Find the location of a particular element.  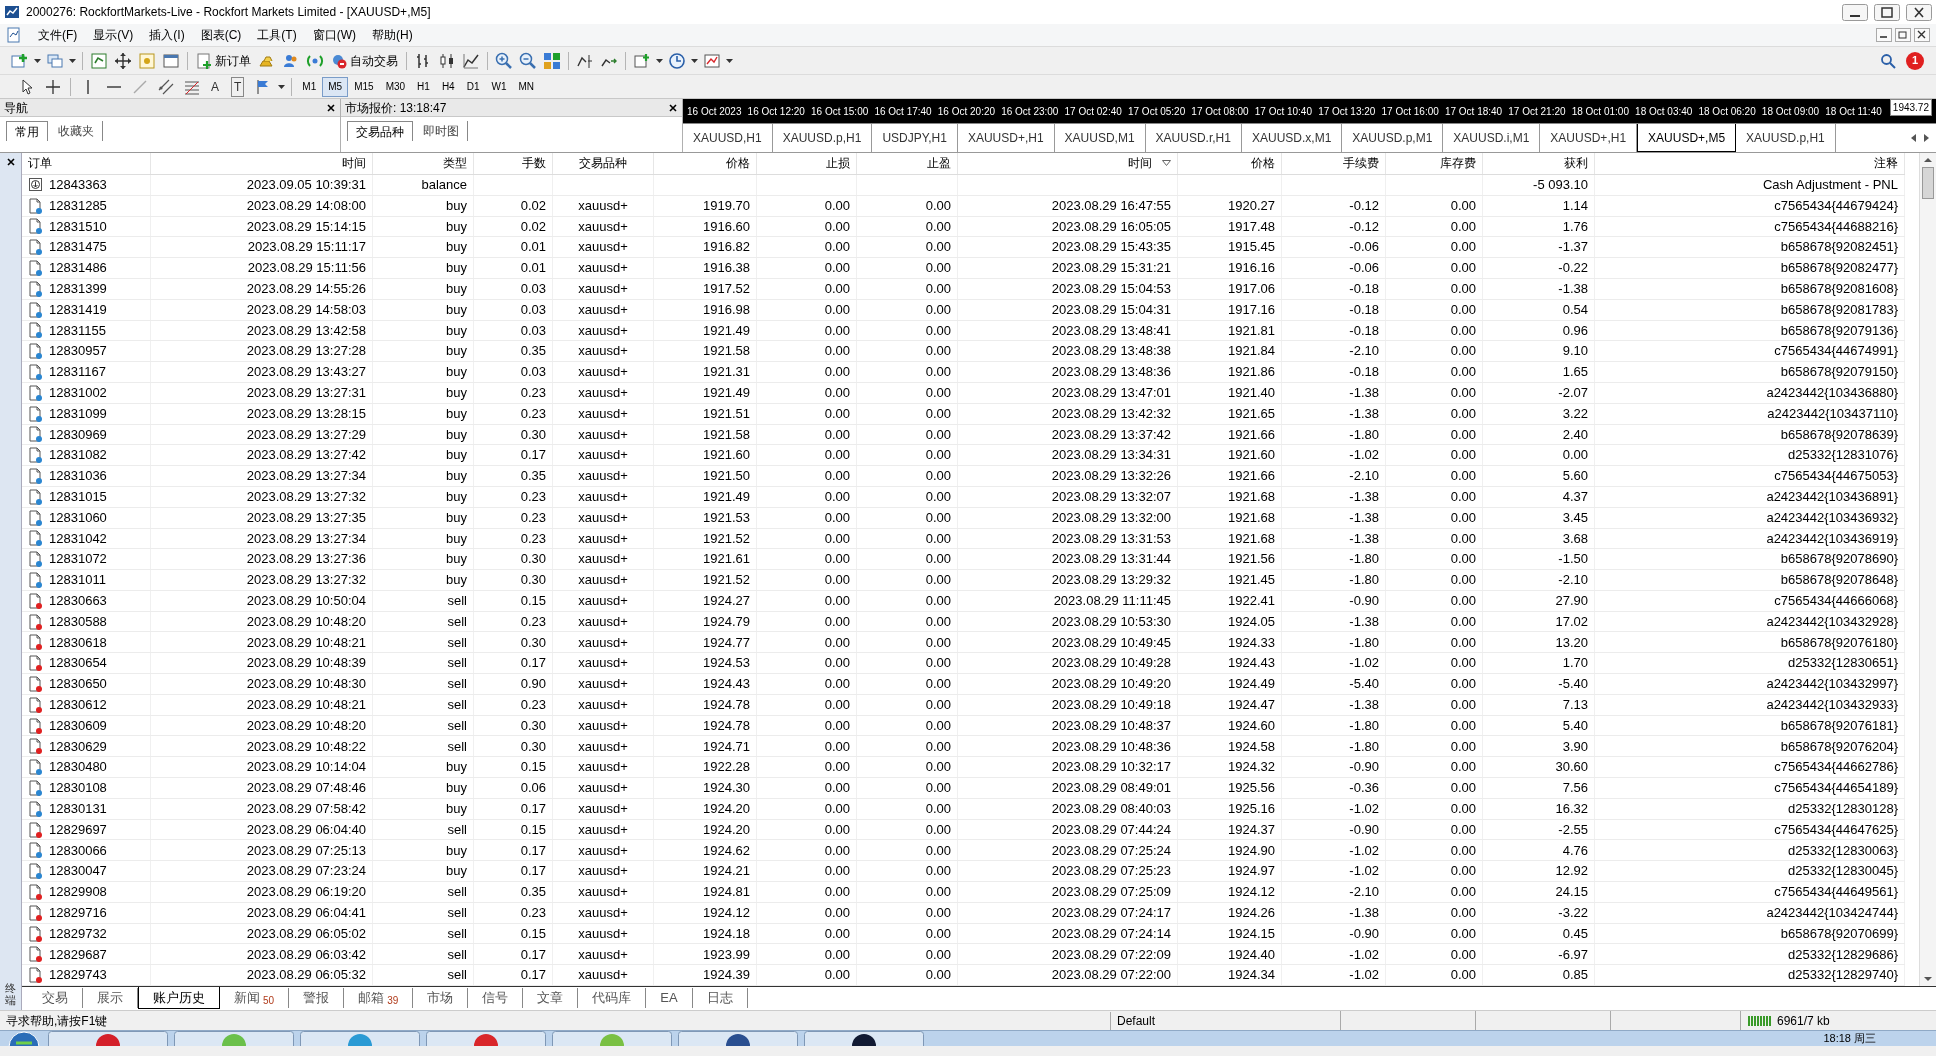

terminal-tab: EA is located at coordinates (669, 998).